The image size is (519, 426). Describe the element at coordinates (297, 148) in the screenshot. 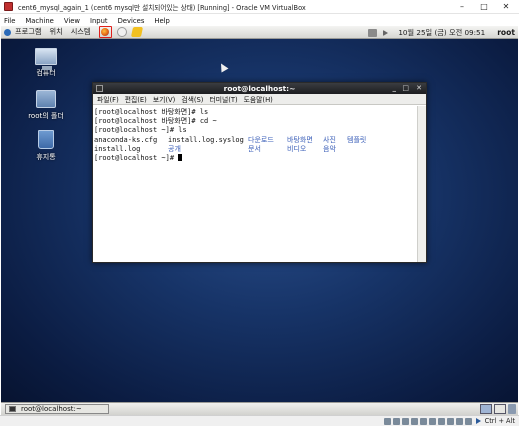

I see `ls-directory: 비디오` at that location.